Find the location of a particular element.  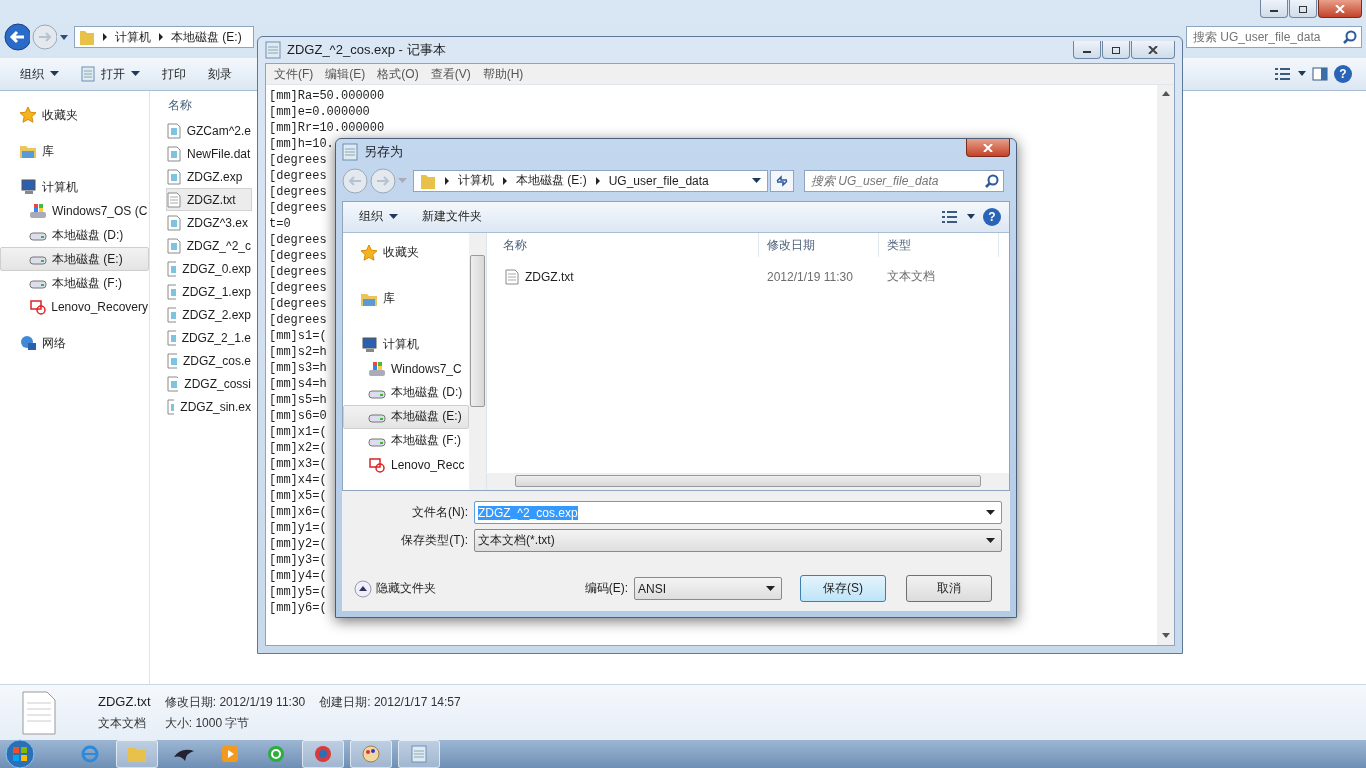

sidebar-item: Lenovo_Recc is located at coordinates (406, 464).